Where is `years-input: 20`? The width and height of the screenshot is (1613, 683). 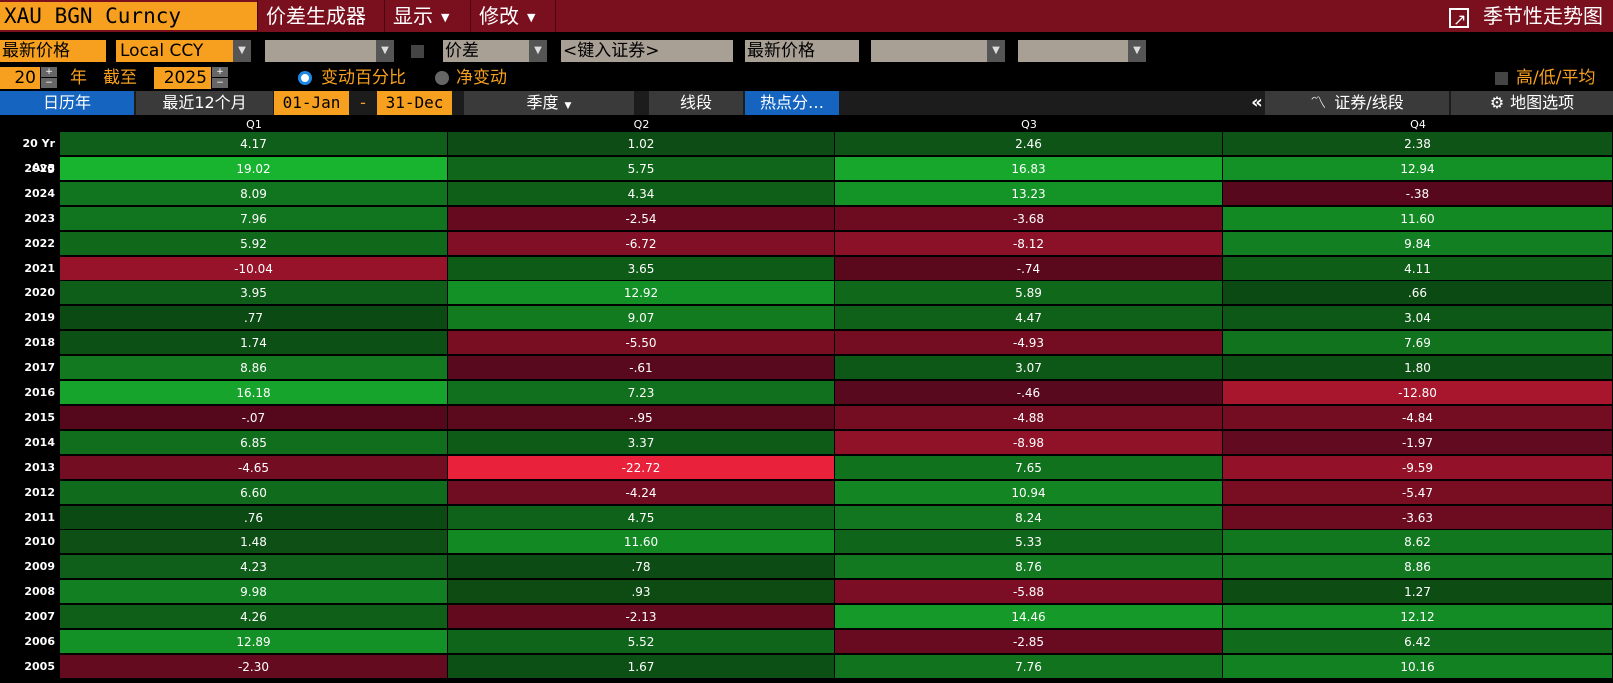
years-input: 20 is located at coordinates (20, 78).